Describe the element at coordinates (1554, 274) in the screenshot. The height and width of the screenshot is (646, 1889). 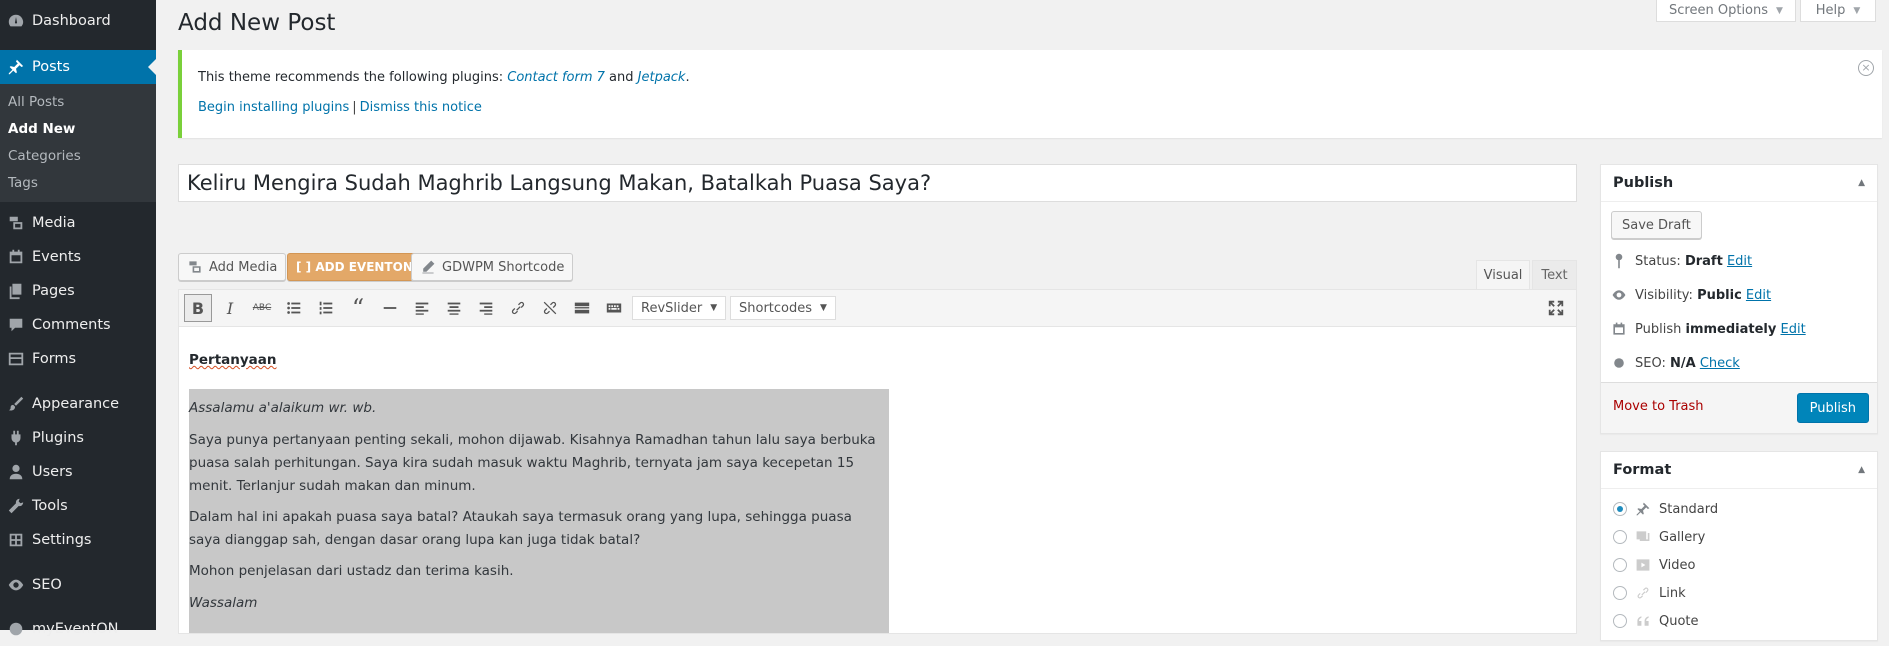
I see `tab-text: Text` at that location.